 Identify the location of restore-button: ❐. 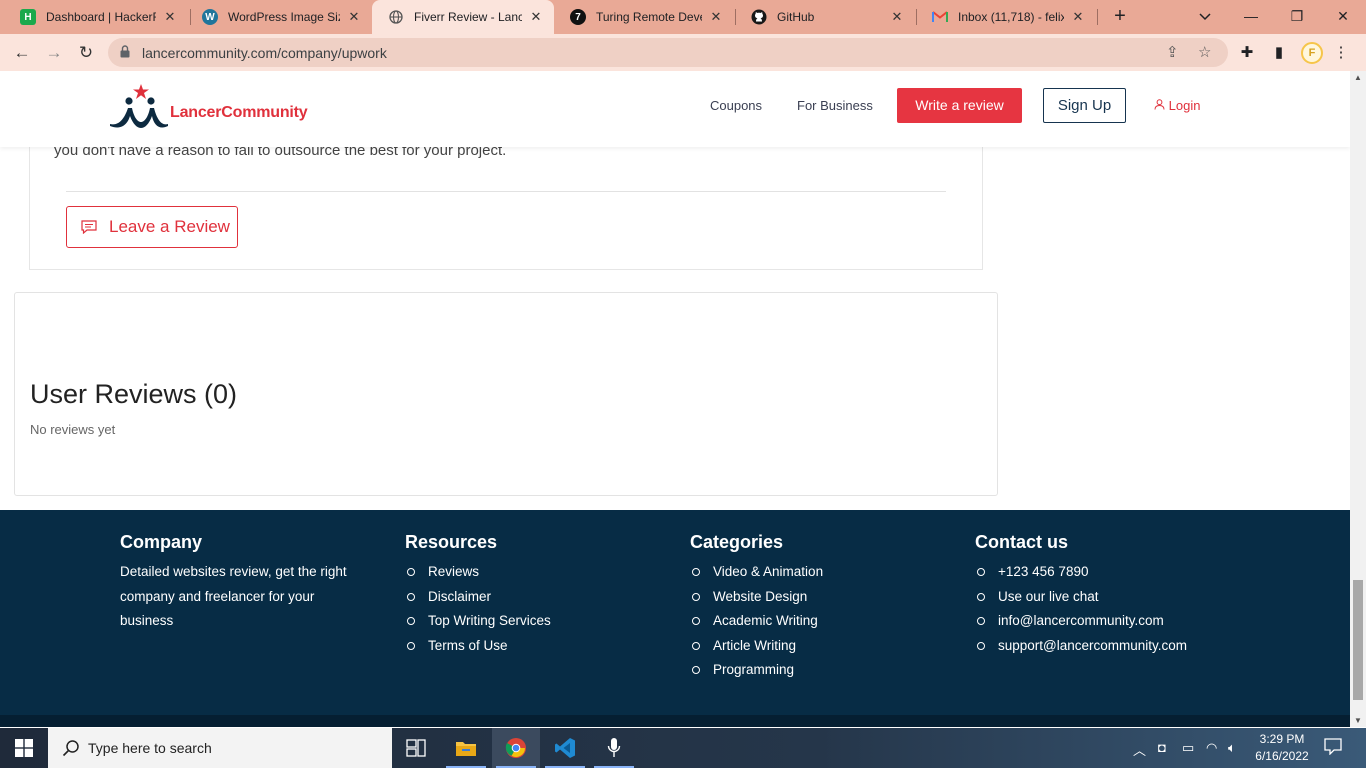
(1297, 17).